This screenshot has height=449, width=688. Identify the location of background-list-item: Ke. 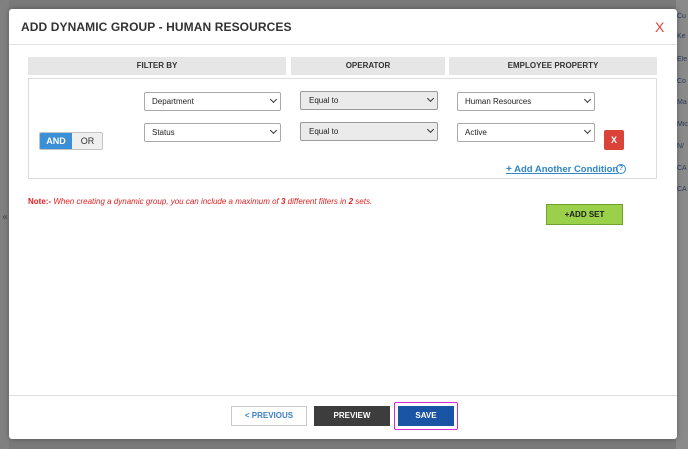
(681, 36).